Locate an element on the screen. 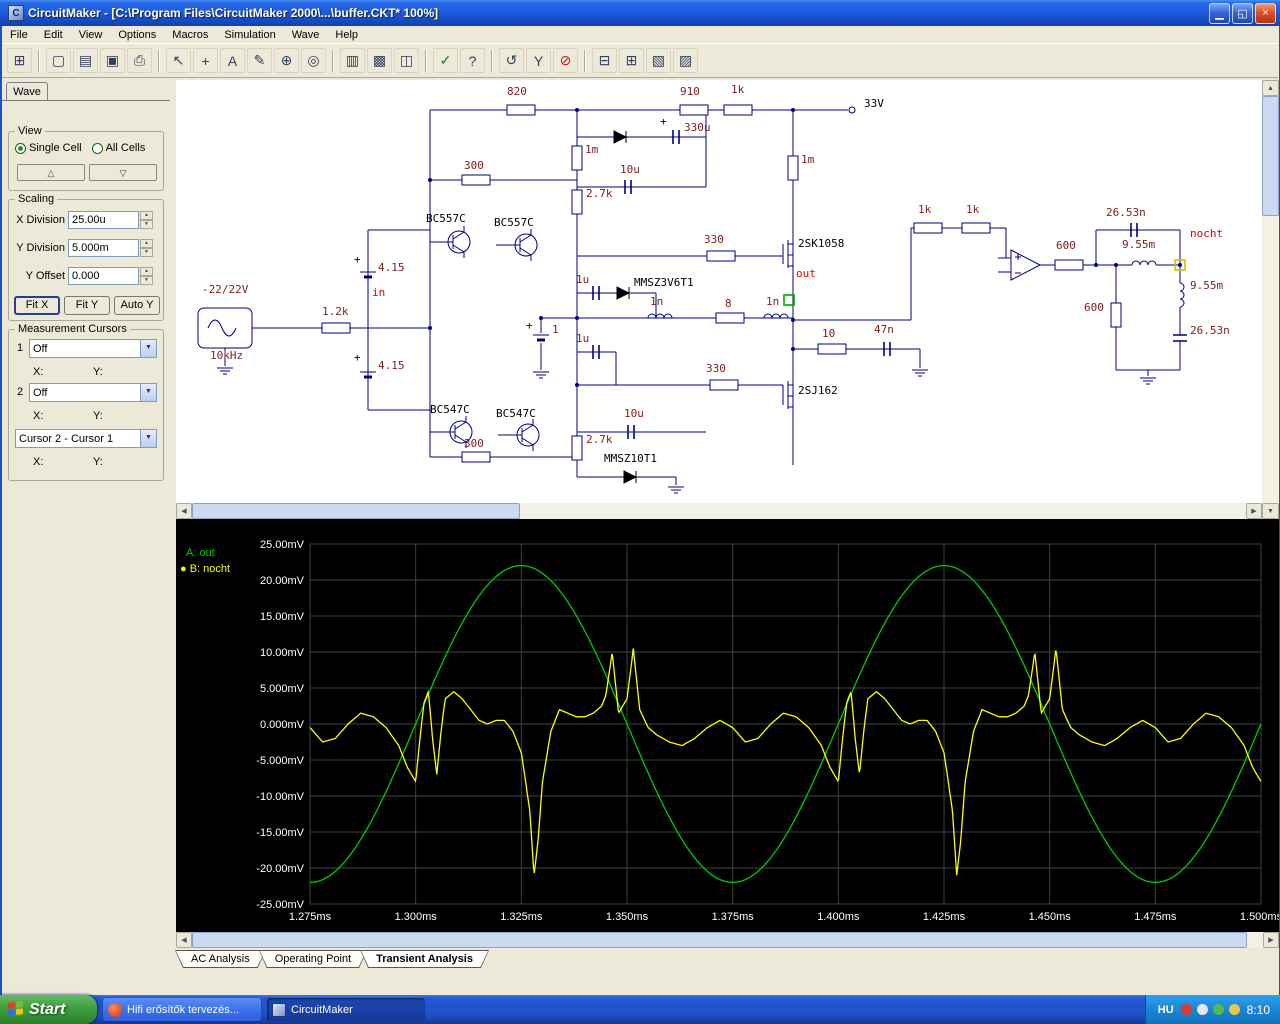  cursor2-y-label: Y: is located at coordinates (98, 416).